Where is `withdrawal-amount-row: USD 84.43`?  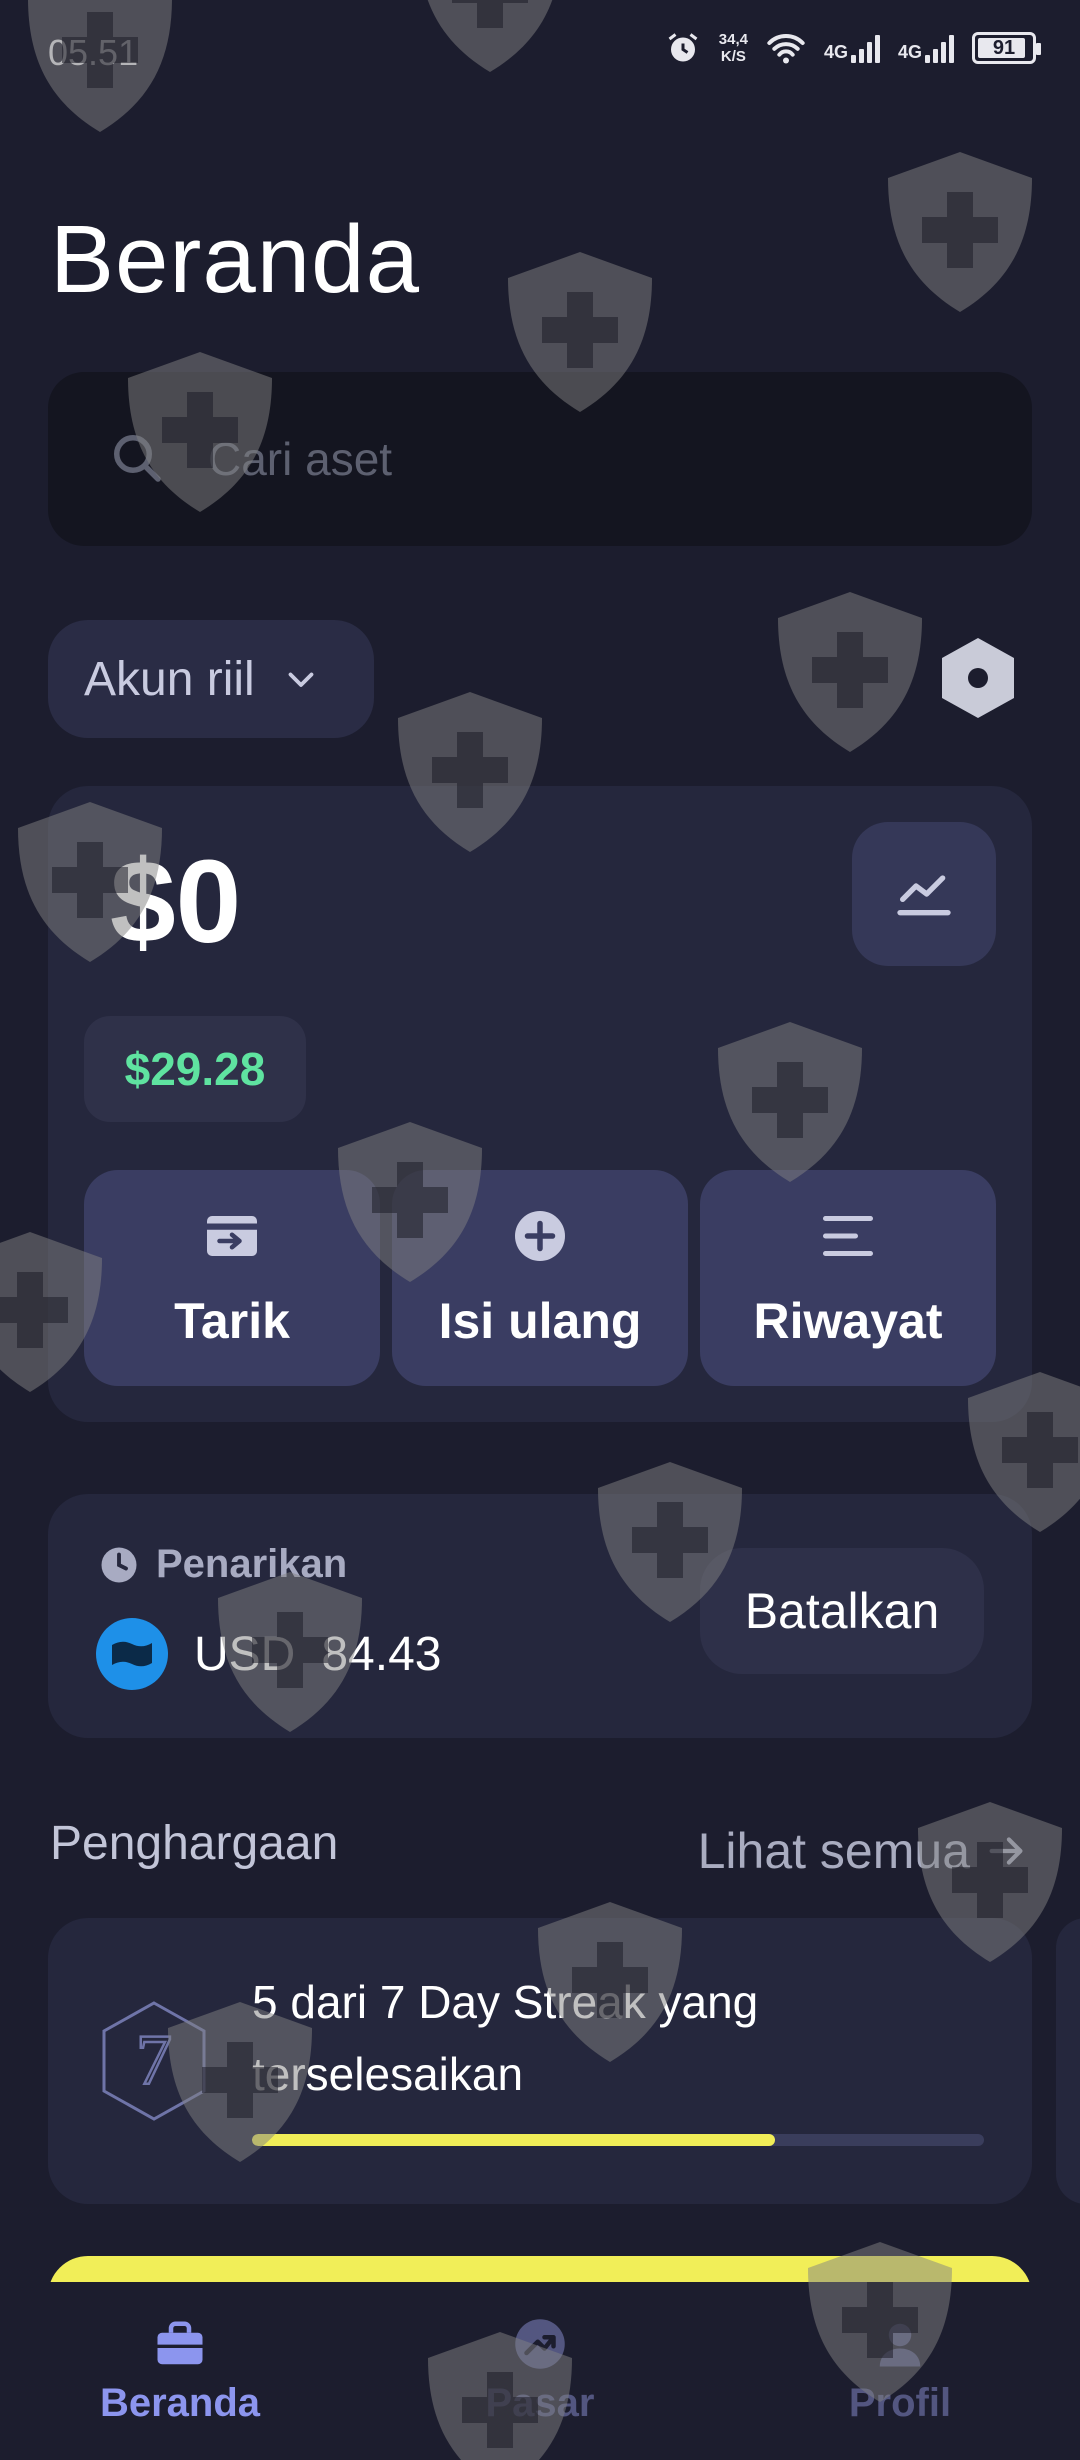 withdrawal-amount-row: USD 84.43 is located at coordinates (268, 1654).